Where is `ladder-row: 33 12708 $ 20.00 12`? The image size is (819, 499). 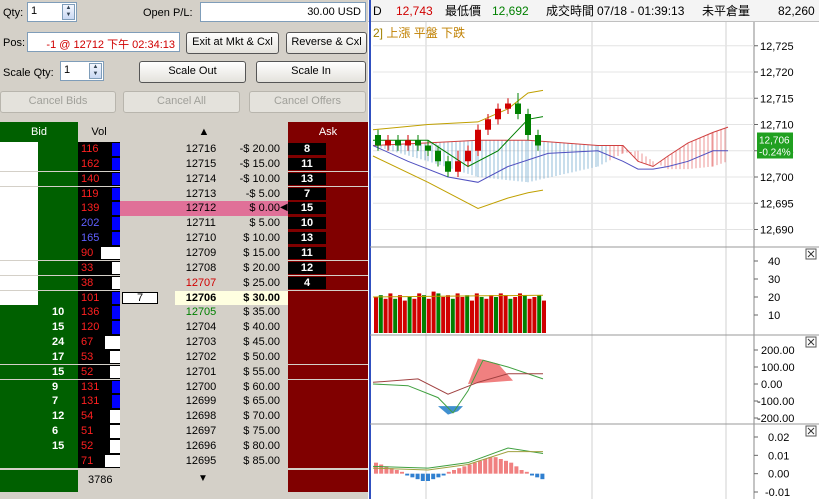
ladder-row: 33 12708 $ 20.00 12 is located at coordinates (184, 268).